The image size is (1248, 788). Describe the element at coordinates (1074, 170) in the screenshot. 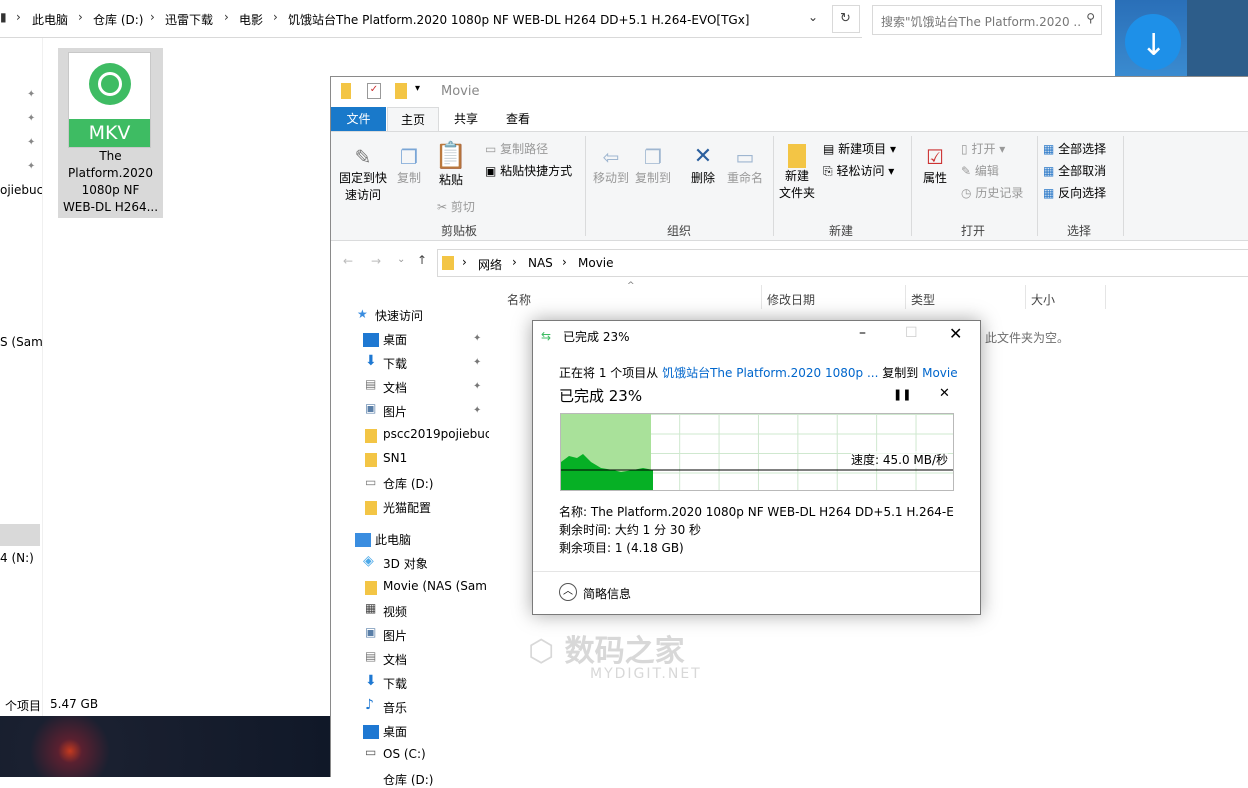

I see `select-none-button: ▦ 全部取消` at that location.